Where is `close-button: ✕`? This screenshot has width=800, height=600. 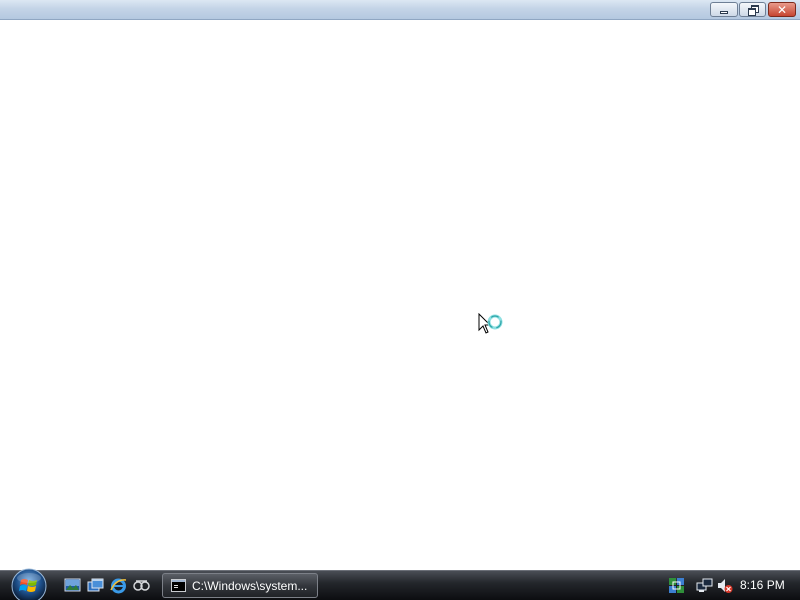 close-button: ✕ is located at coordinates (782, 9).